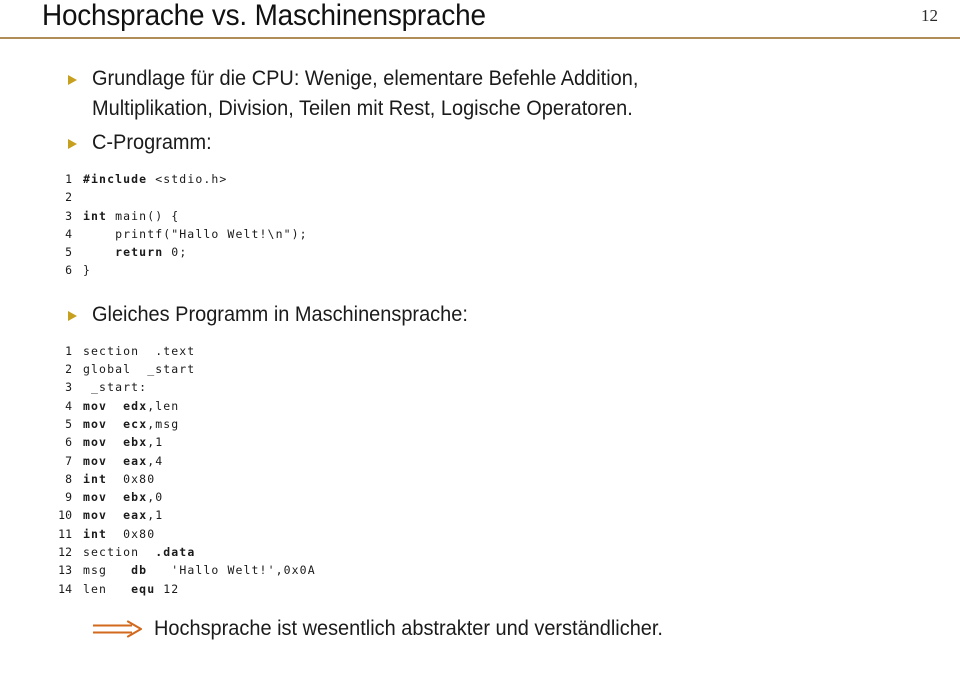 This screenshot has width=960, height=676. What do you see at coordinates (480, 143) in the screenshot?
I see `bullet-item-c-programm: C-Programm:` at bounding box center [480, 143].